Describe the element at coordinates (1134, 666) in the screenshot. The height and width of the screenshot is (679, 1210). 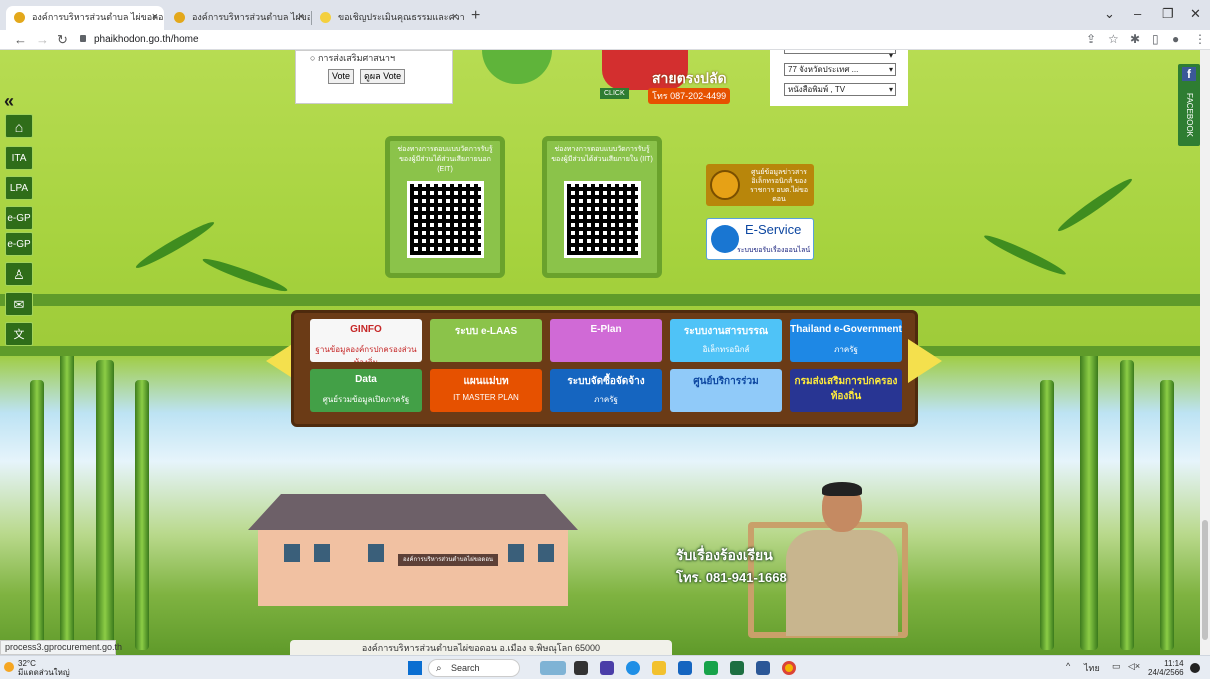
I see `volume-icon: ◁×` at that location.